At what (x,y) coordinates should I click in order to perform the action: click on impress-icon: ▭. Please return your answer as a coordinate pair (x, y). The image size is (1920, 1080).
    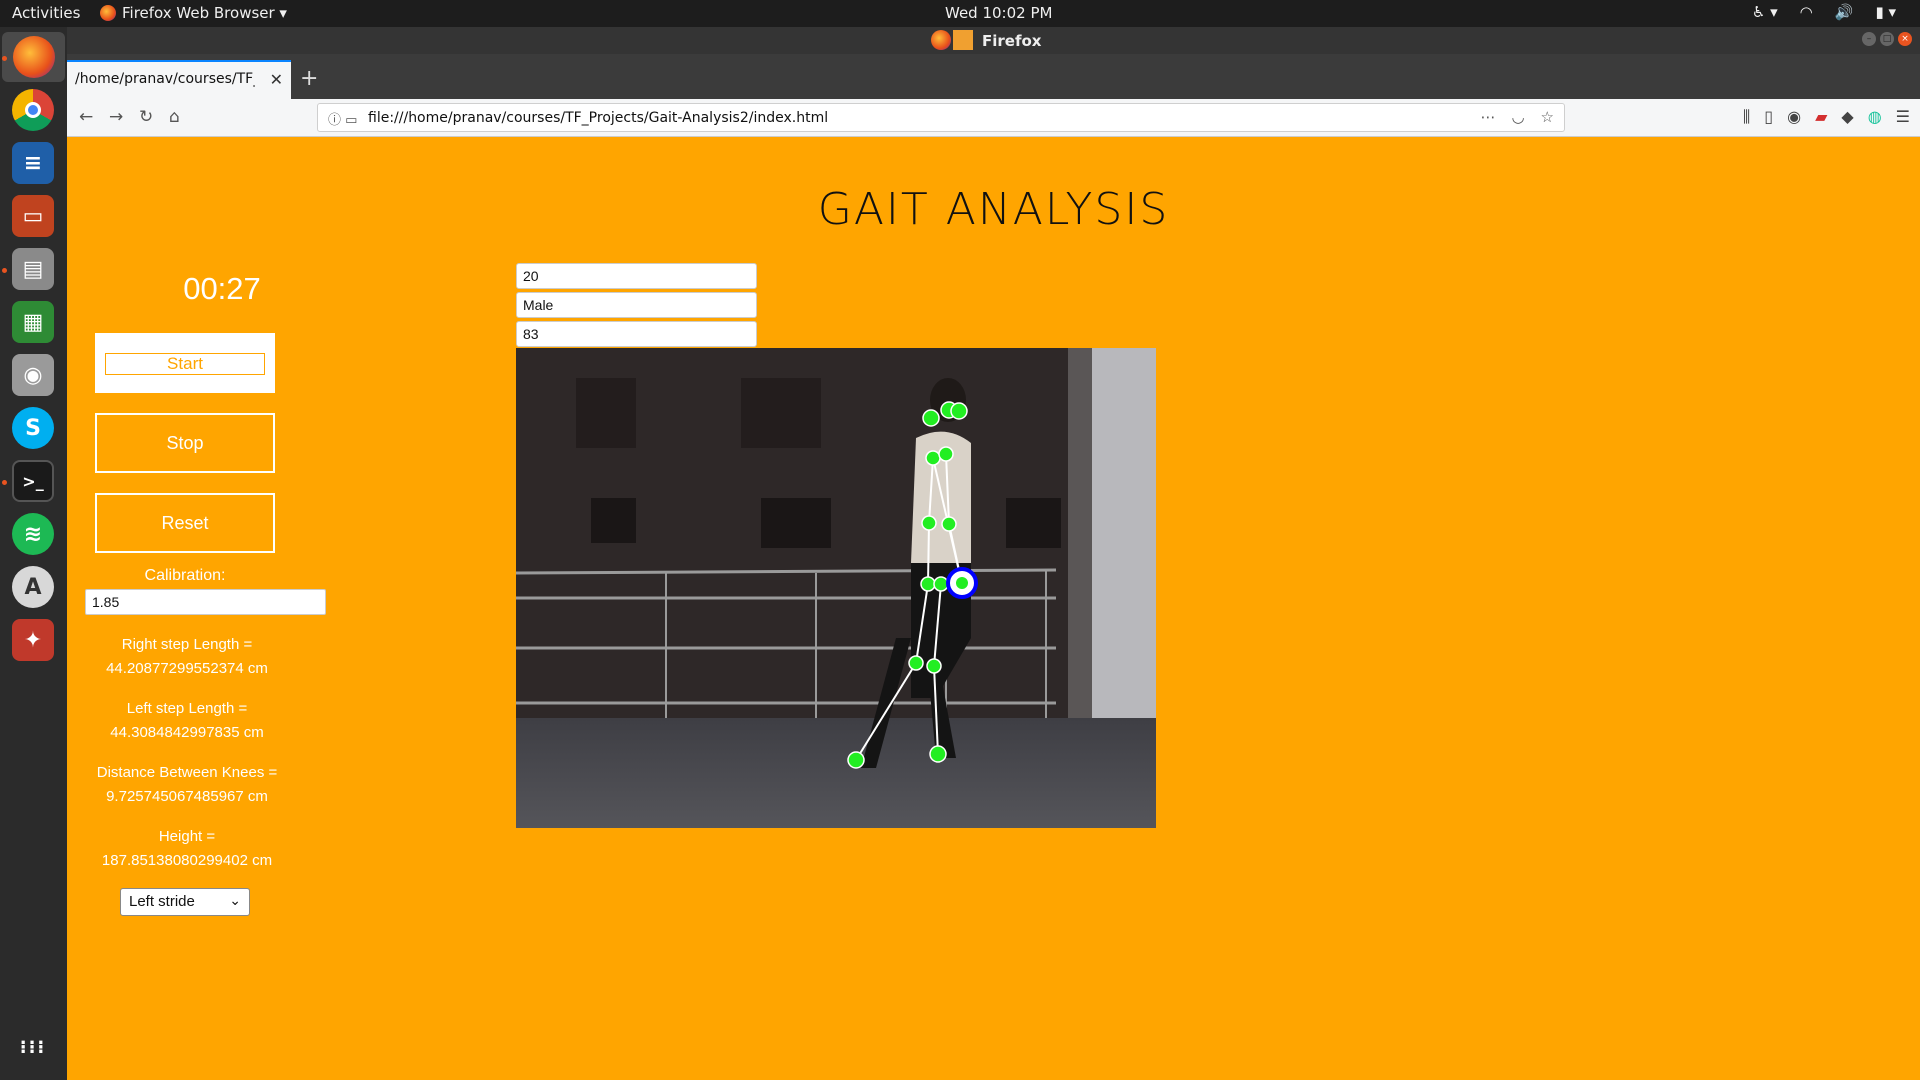
    Looking at the image, I should click on (33, 216).